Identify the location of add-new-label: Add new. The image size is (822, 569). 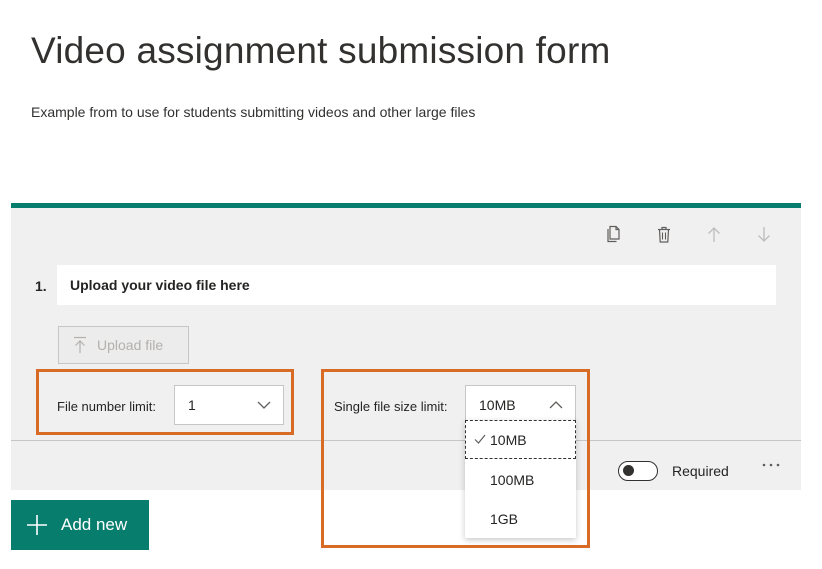
(94, 524).